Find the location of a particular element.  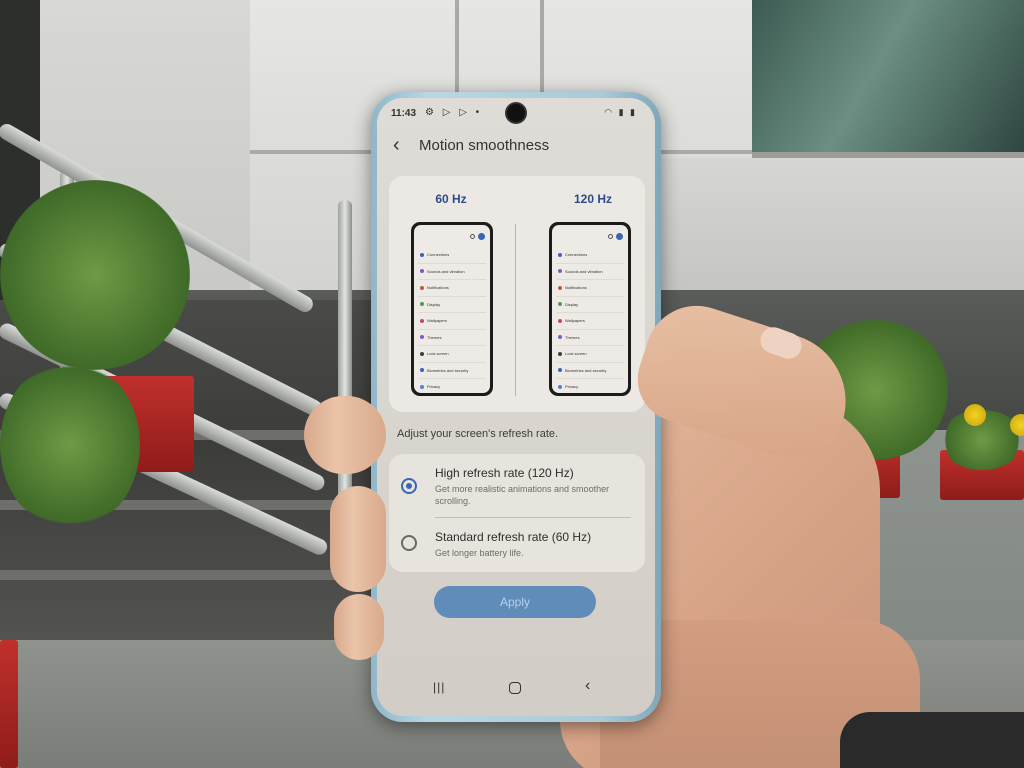

index-finger is located at coordinates (345, 435).